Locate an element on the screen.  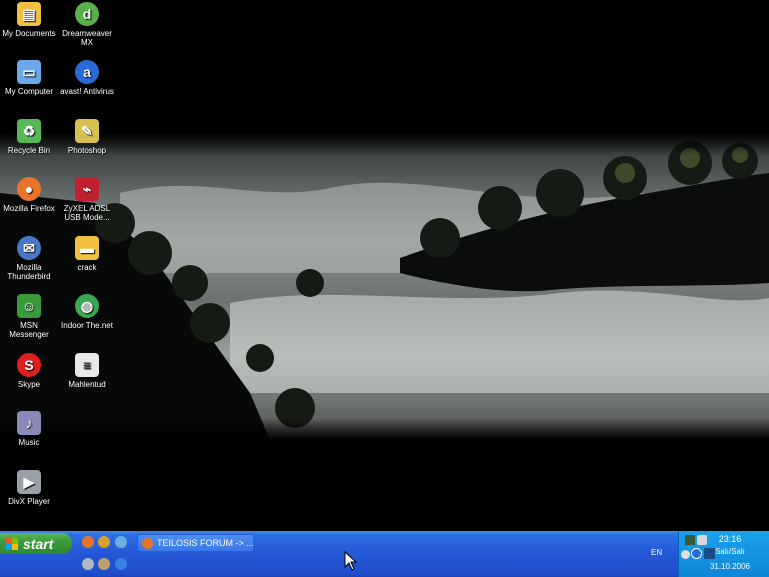
icon-label: Mozilla Firefox is located at coordinates (29, 208).